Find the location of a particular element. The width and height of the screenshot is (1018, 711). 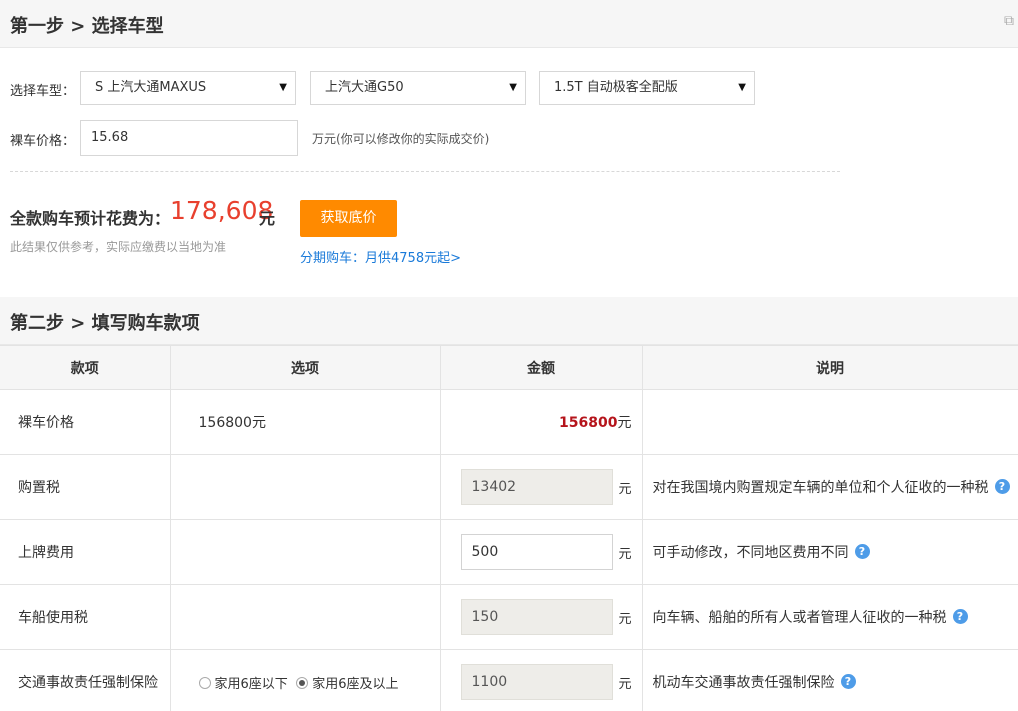

installment-link: 分期购车：月供4758元起> is located at coordinates (380, 256).